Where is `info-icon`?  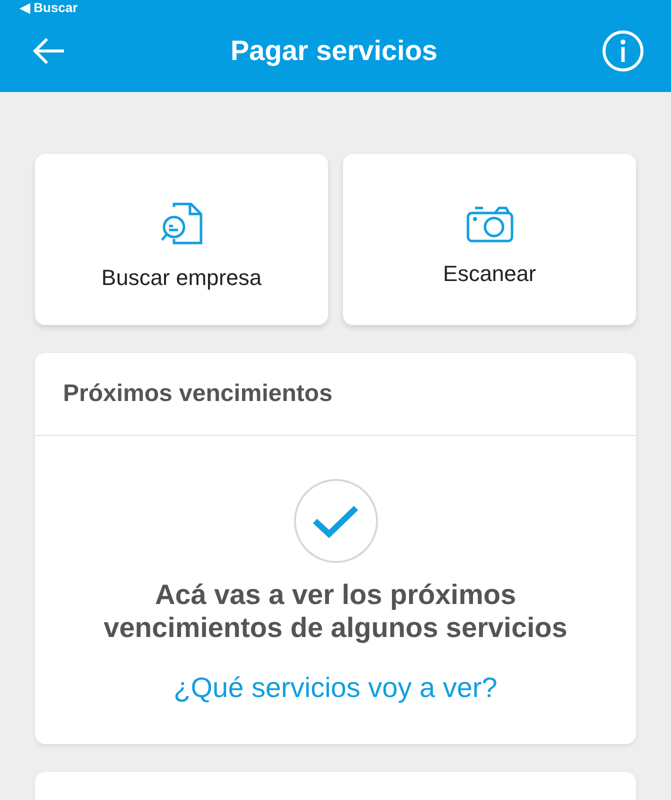 info-icon is located at coordinates (623, 51).